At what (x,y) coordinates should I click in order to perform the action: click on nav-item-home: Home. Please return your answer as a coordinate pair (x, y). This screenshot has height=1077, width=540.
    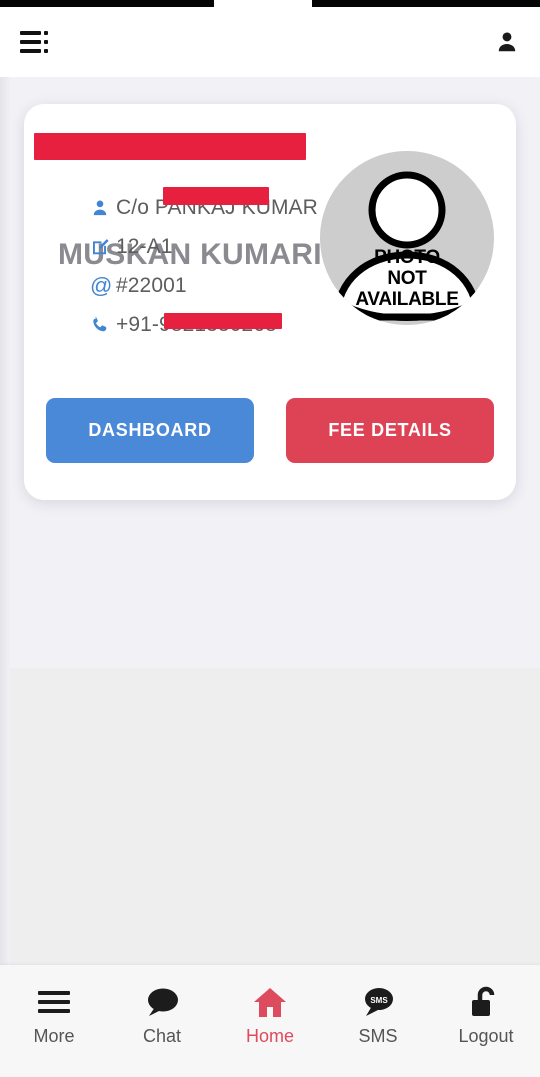
    Looking at the image, I should click on (270, 1015).